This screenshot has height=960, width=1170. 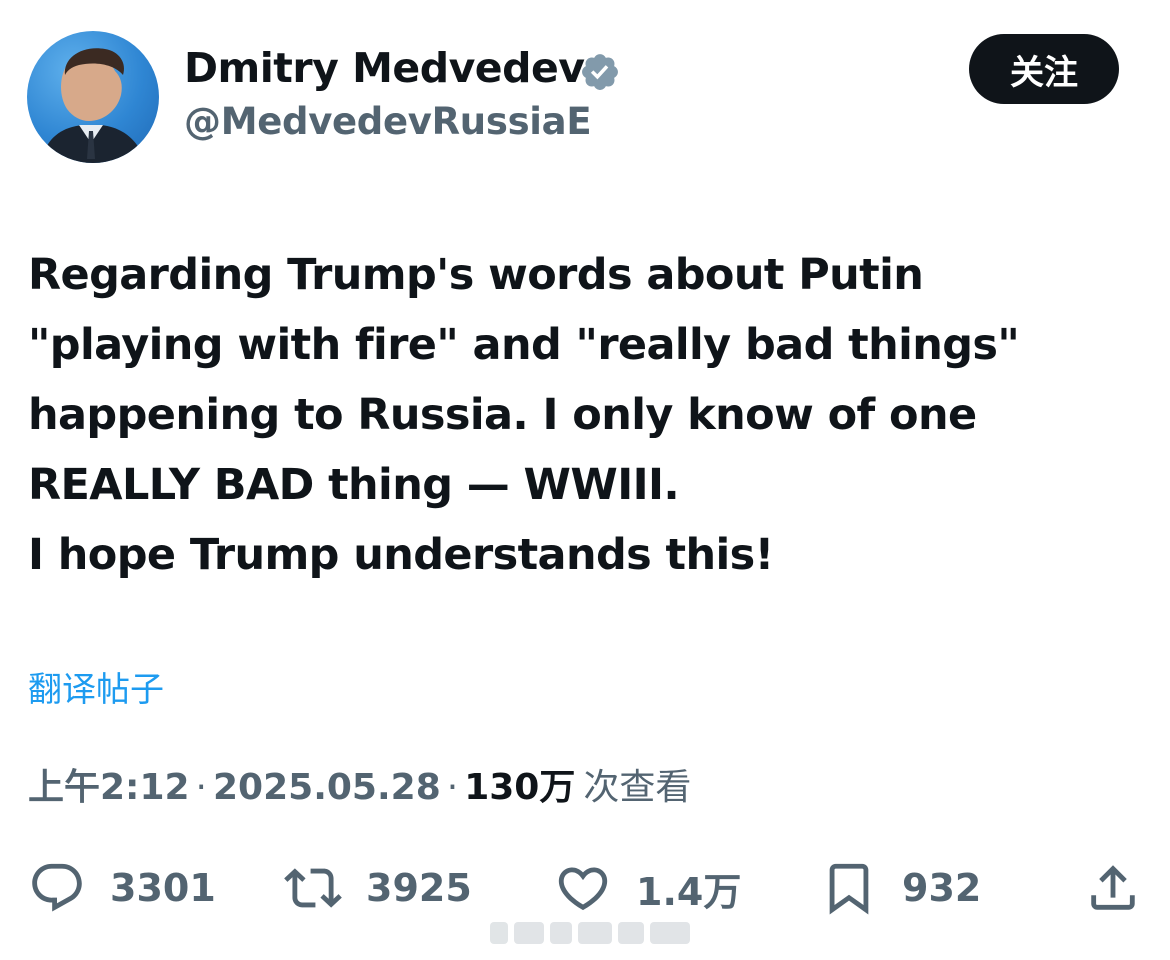 What do you see at coordinates (942, 888) in the screenshot?
I see `bookmark-count: 932` at bounding box center [942, 888].